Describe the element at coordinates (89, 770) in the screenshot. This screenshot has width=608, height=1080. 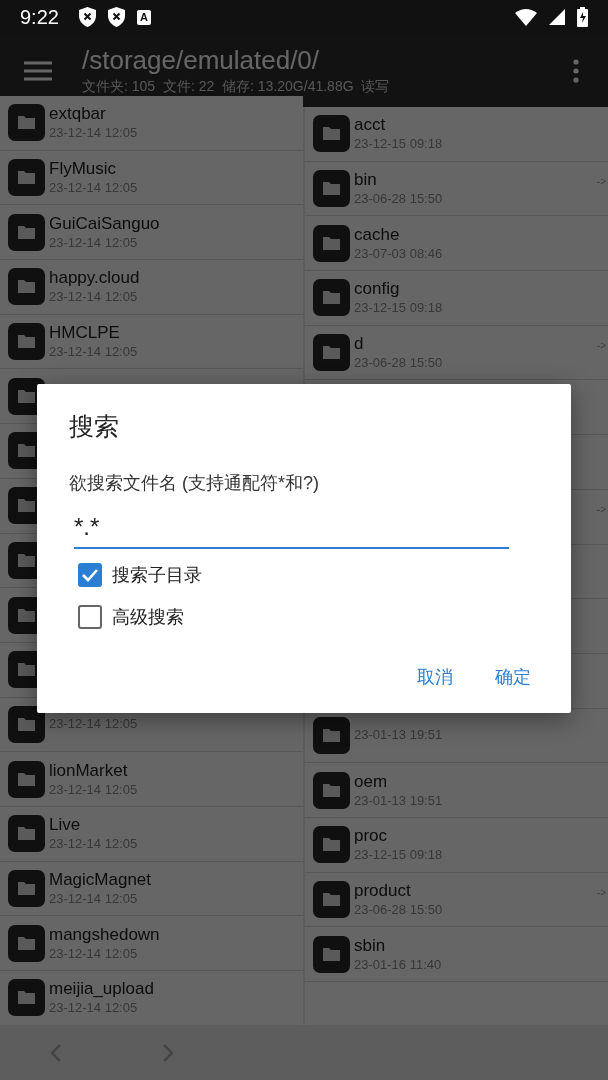
I see `folder-name: lionMarket` at that location.